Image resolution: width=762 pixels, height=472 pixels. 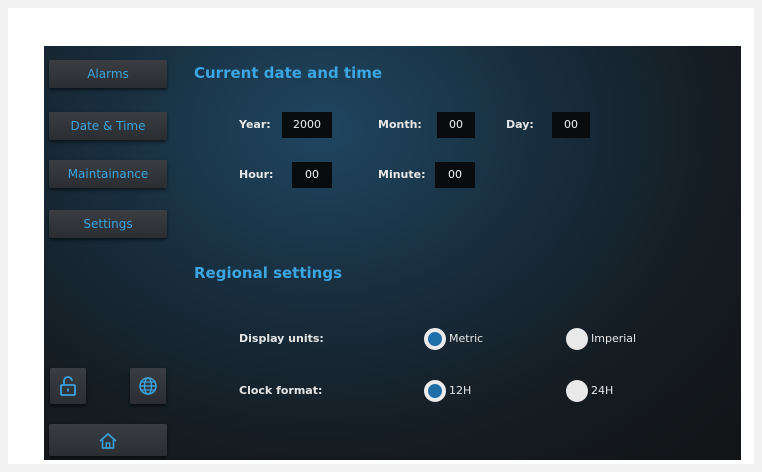 What do you see at coordinates (108, 224) in the screenshot?
I see `sidebar-item-settings: Settings` at bounding box center [108, 224].